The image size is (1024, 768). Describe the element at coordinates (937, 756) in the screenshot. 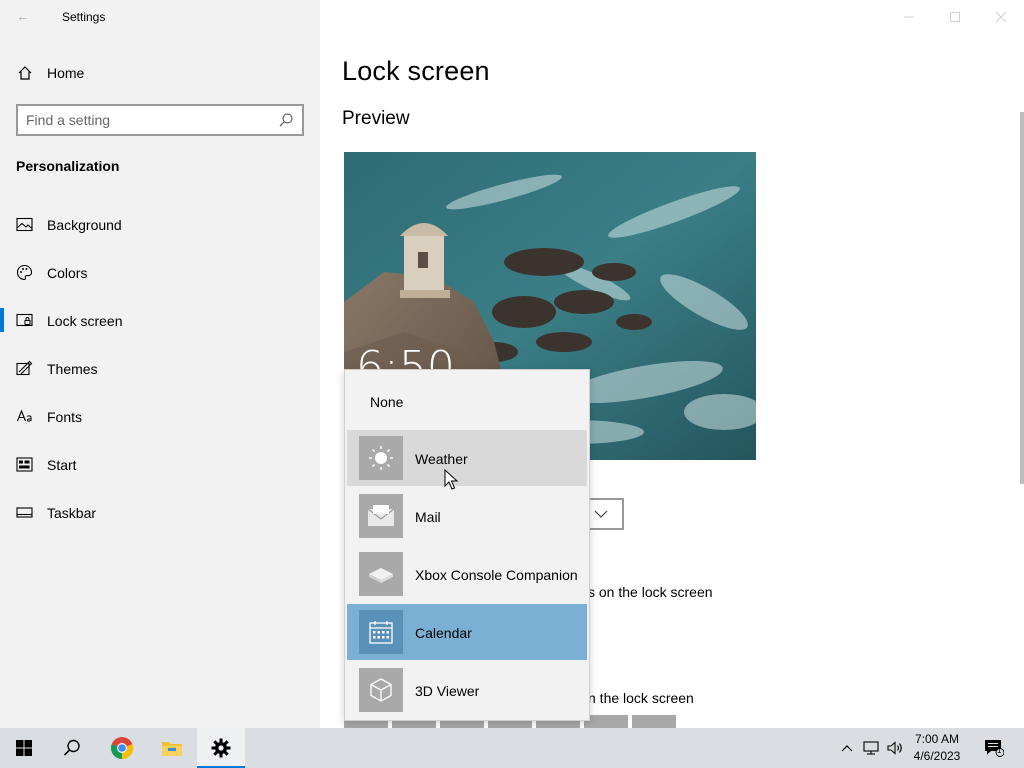

I see `clock-date: 4/6/2023` at that location.